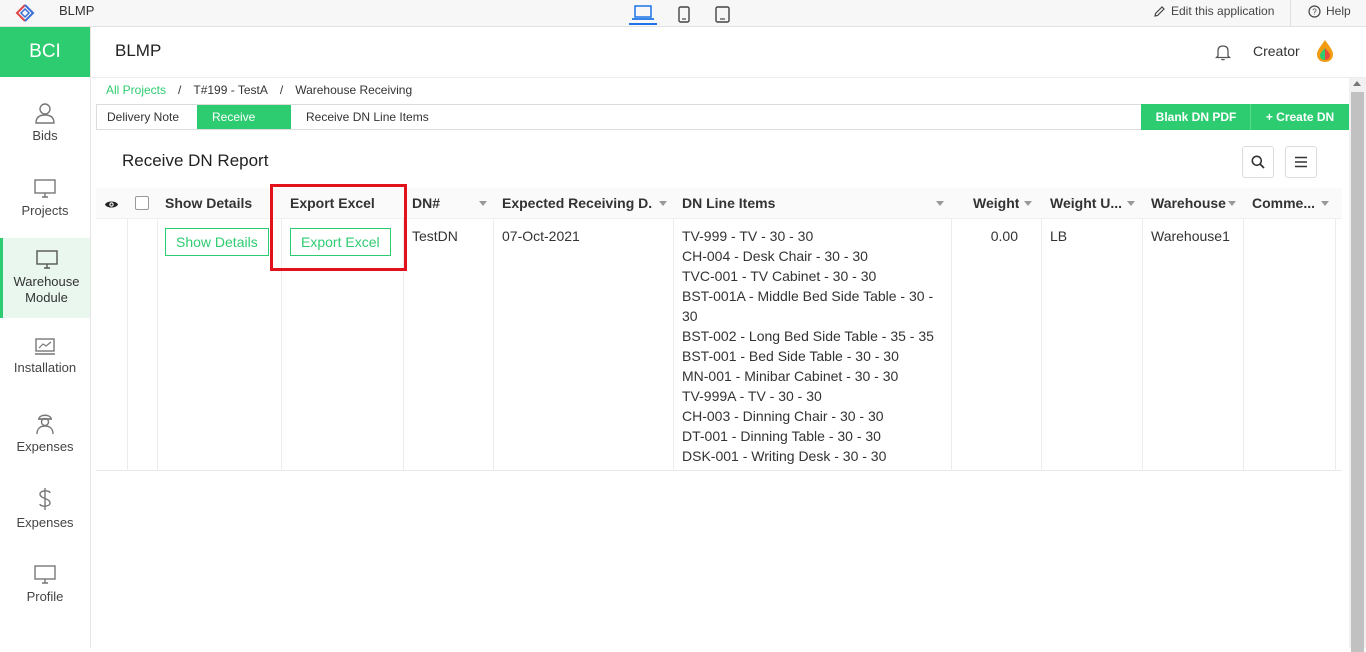 This screenshot has width=1366, height=652. I want to click on sidebar-item-profile: Profile, so click(45, 585).